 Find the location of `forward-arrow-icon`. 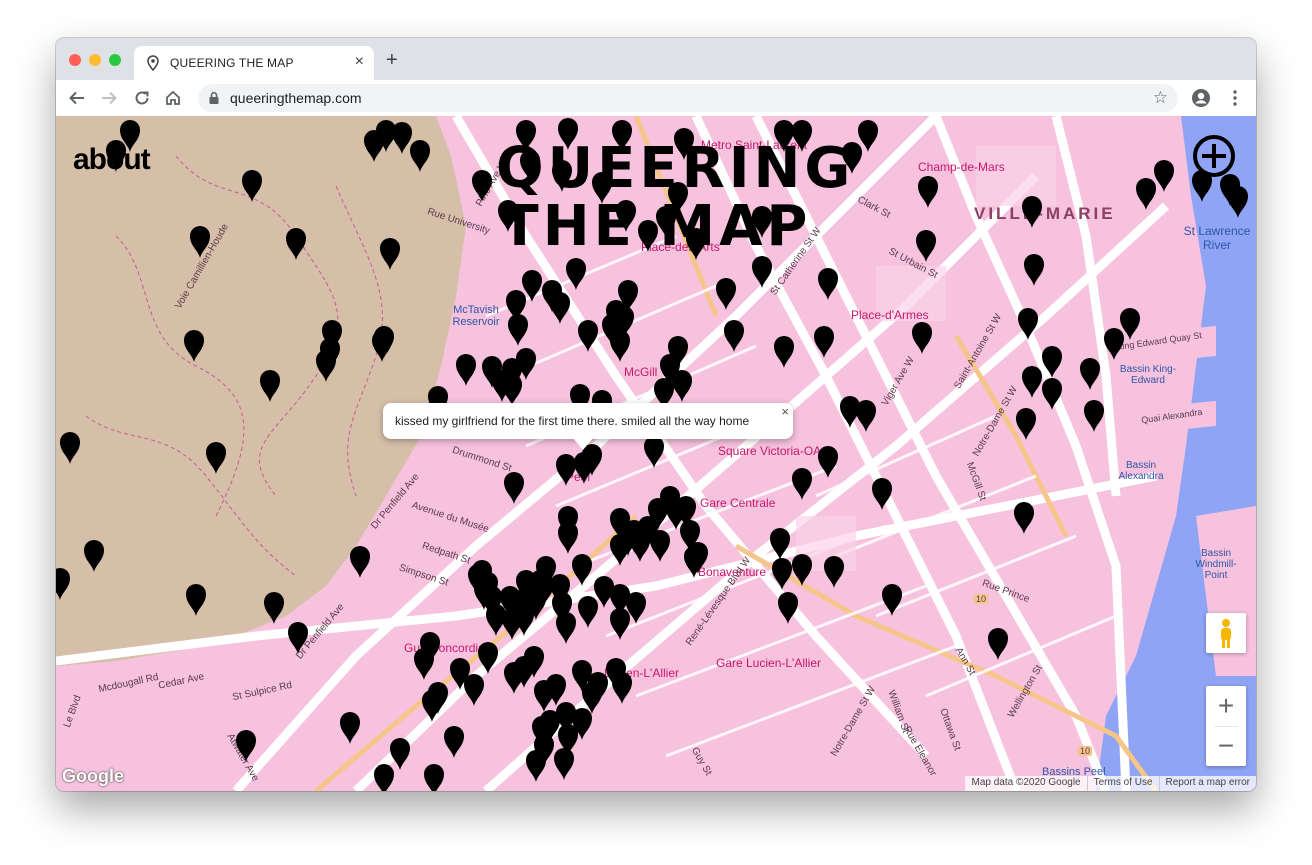

forward-arrow-icon is located at coordinates (109, 98).